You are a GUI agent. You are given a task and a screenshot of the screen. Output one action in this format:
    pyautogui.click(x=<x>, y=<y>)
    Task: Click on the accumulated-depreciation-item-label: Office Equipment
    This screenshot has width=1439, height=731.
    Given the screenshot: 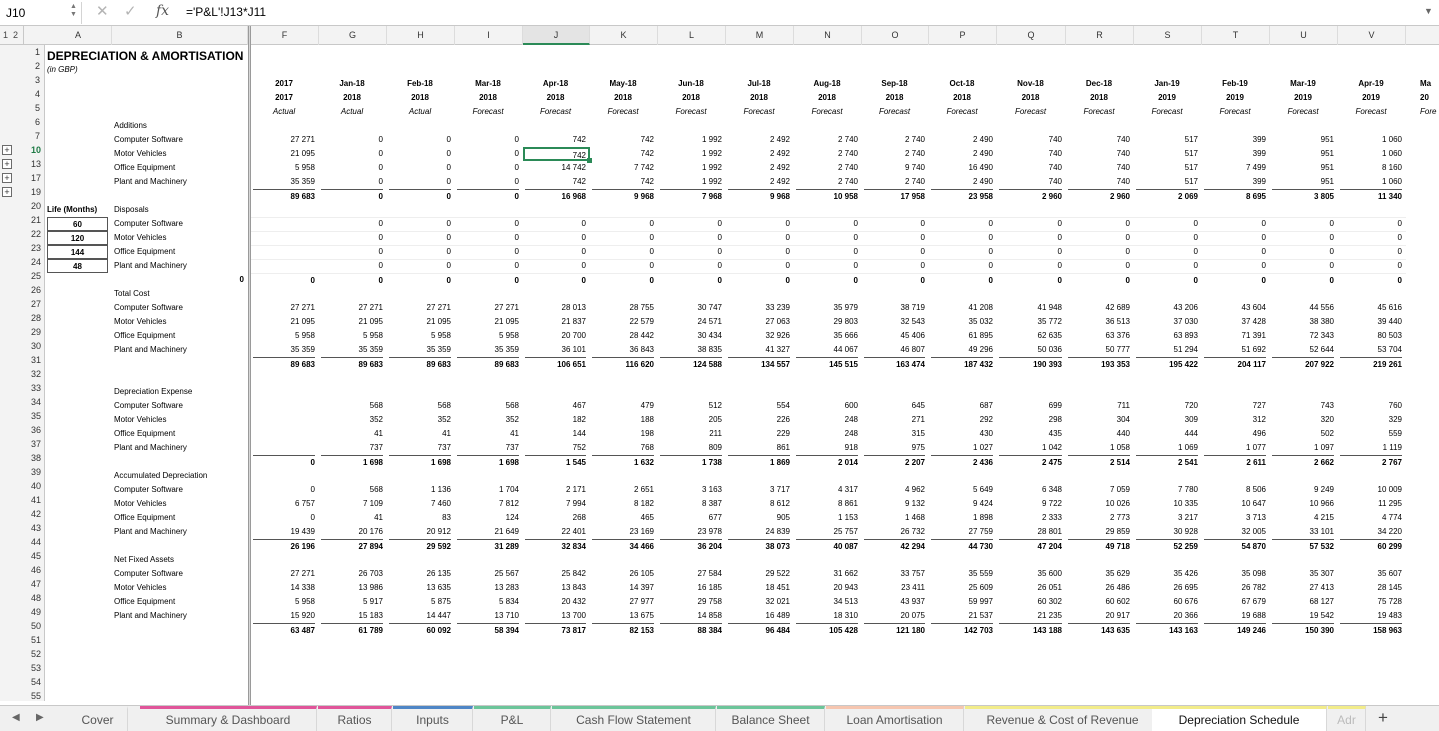 What is the action you would take?
    pyautogui.click(x=179, y=518)
    